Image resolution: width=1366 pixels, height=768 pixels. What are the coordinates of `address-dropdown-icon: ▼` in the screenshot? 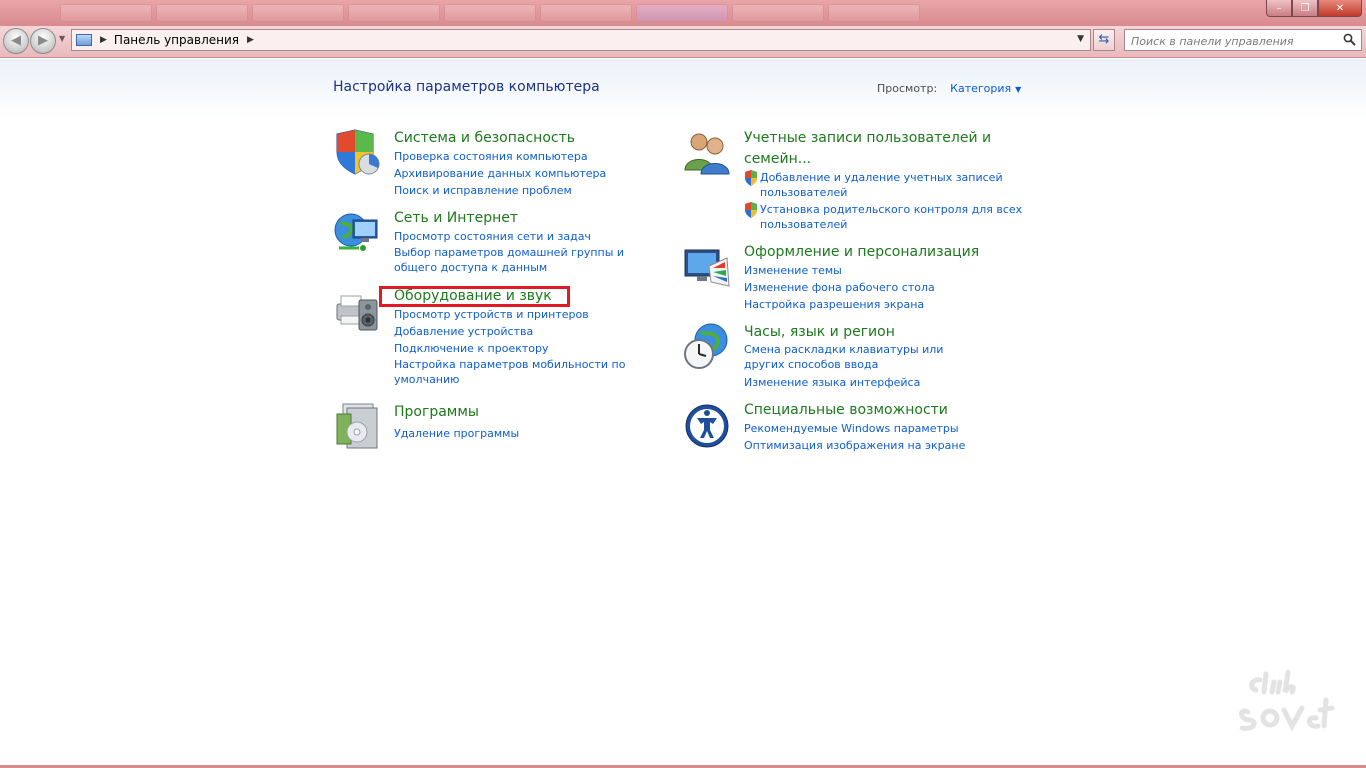 It's located at (1080, 39).